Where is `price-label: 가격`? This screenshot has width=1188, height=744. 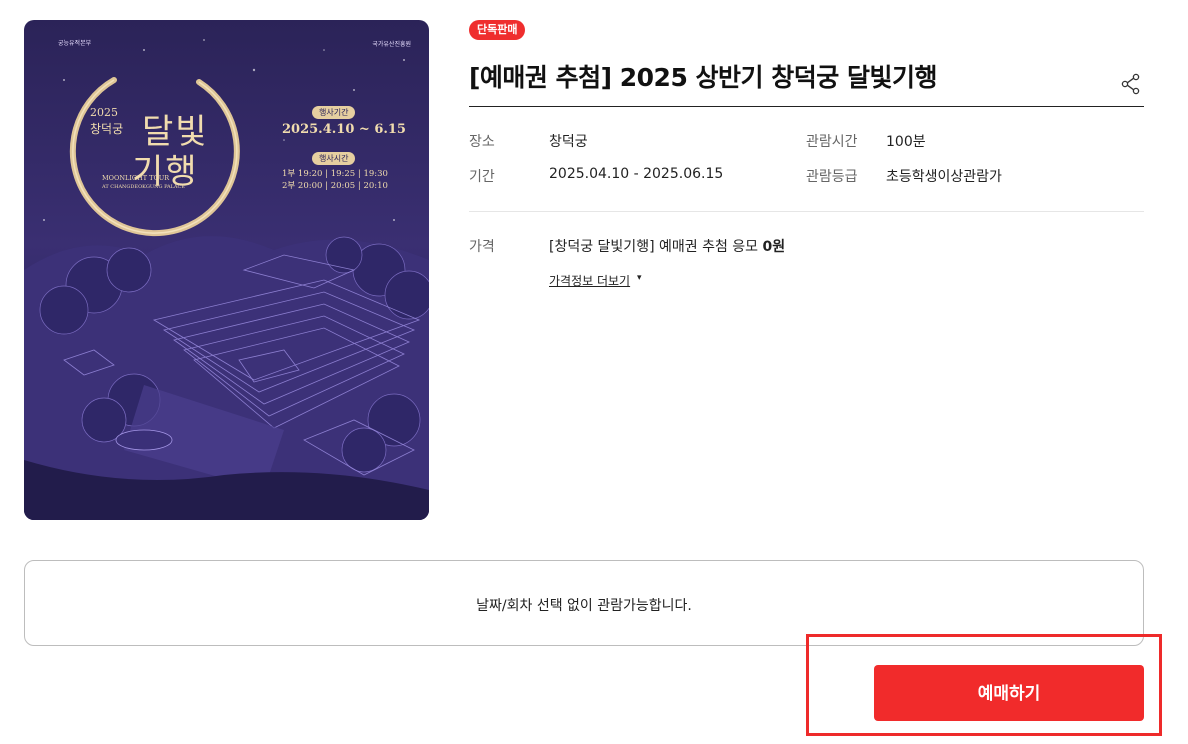
price-label: 가격 is located at coordinates (482, 247).